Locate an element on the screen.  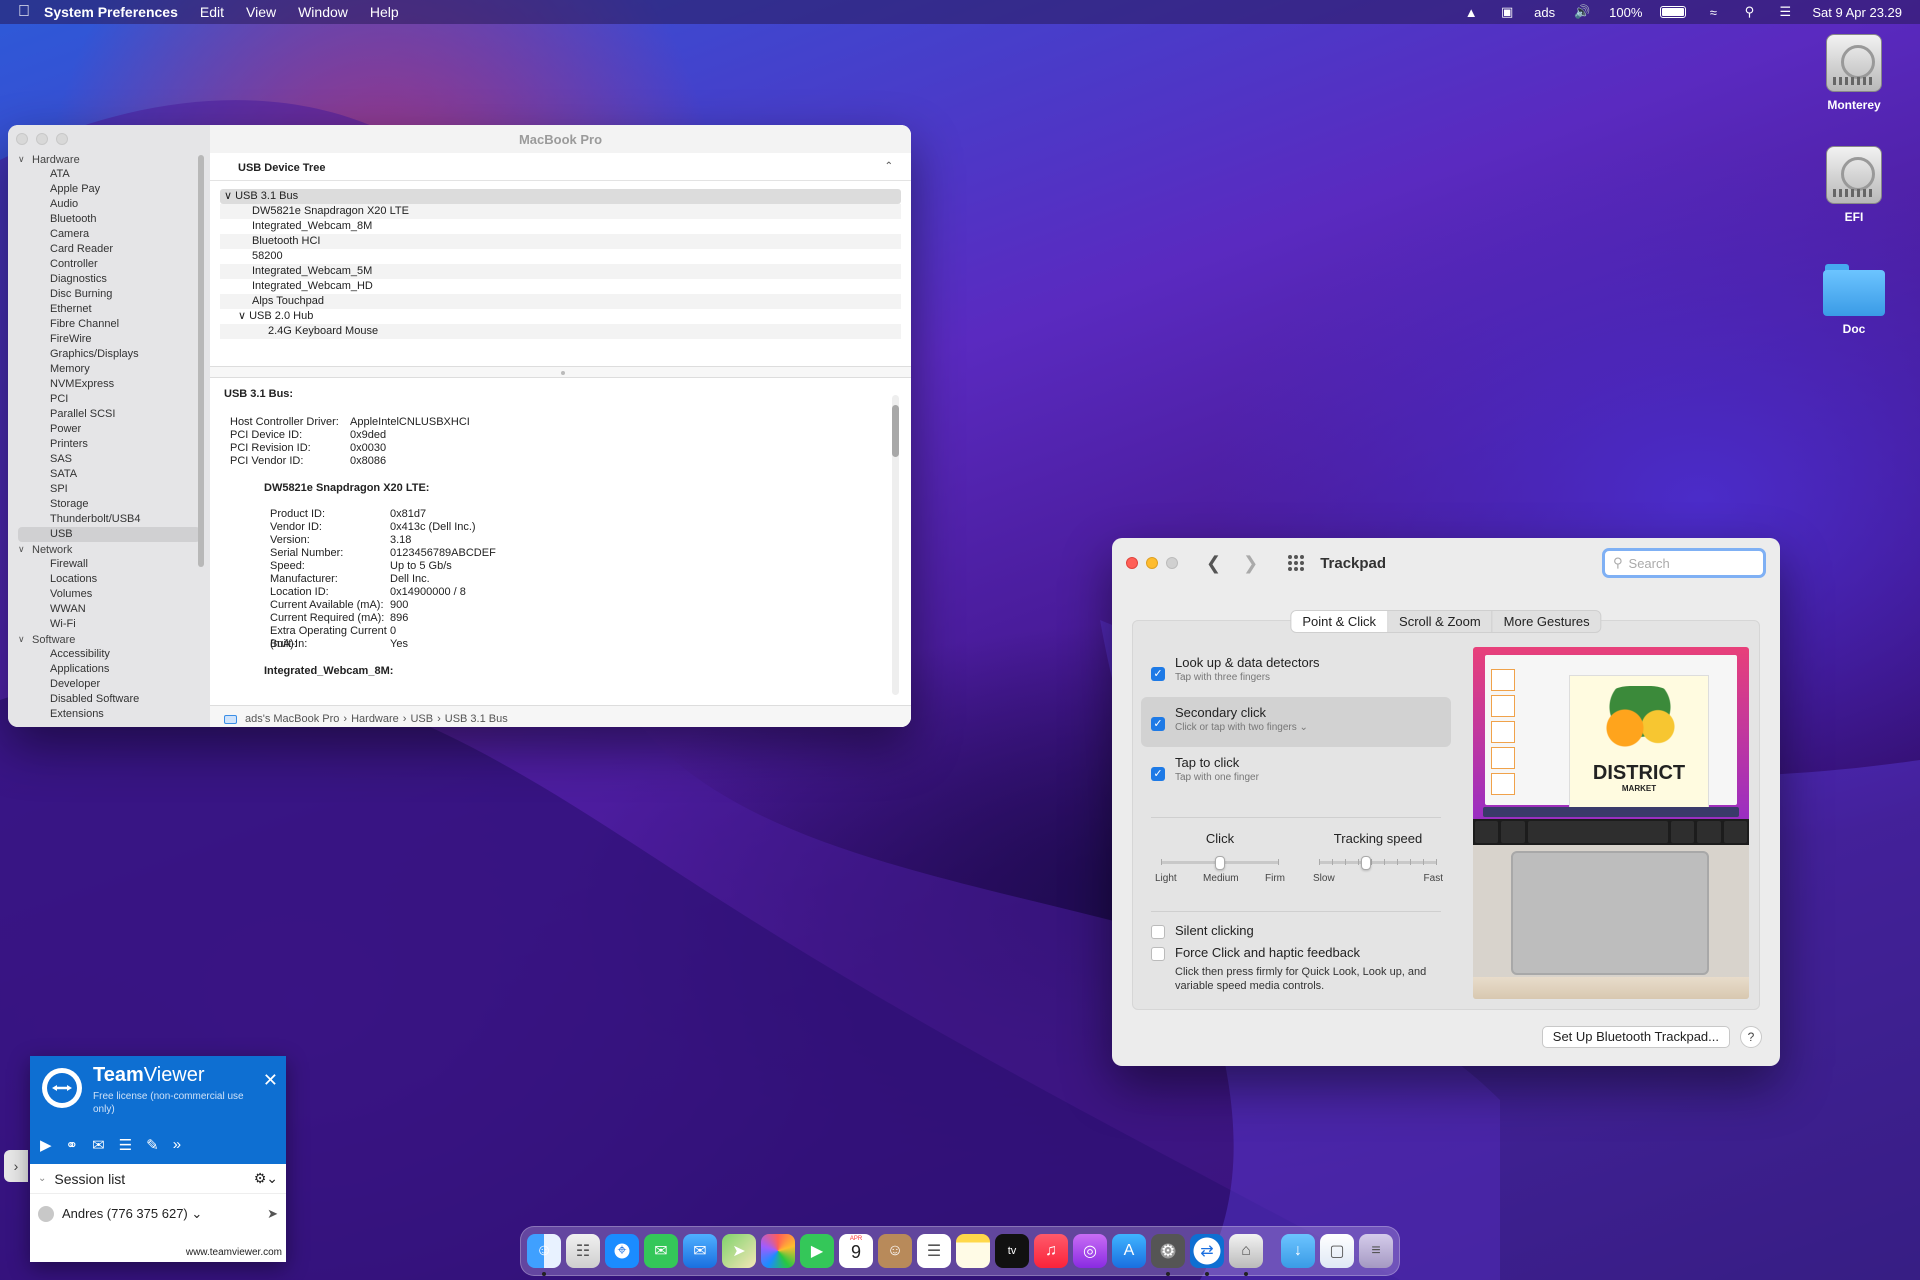
menu-help: Help is located at coordinates (384, 12).